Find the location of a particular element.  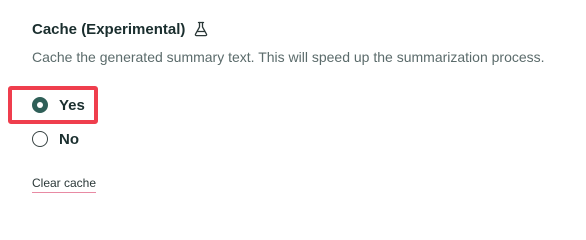

radio-label-no: No is located at coordinates (69, 139).